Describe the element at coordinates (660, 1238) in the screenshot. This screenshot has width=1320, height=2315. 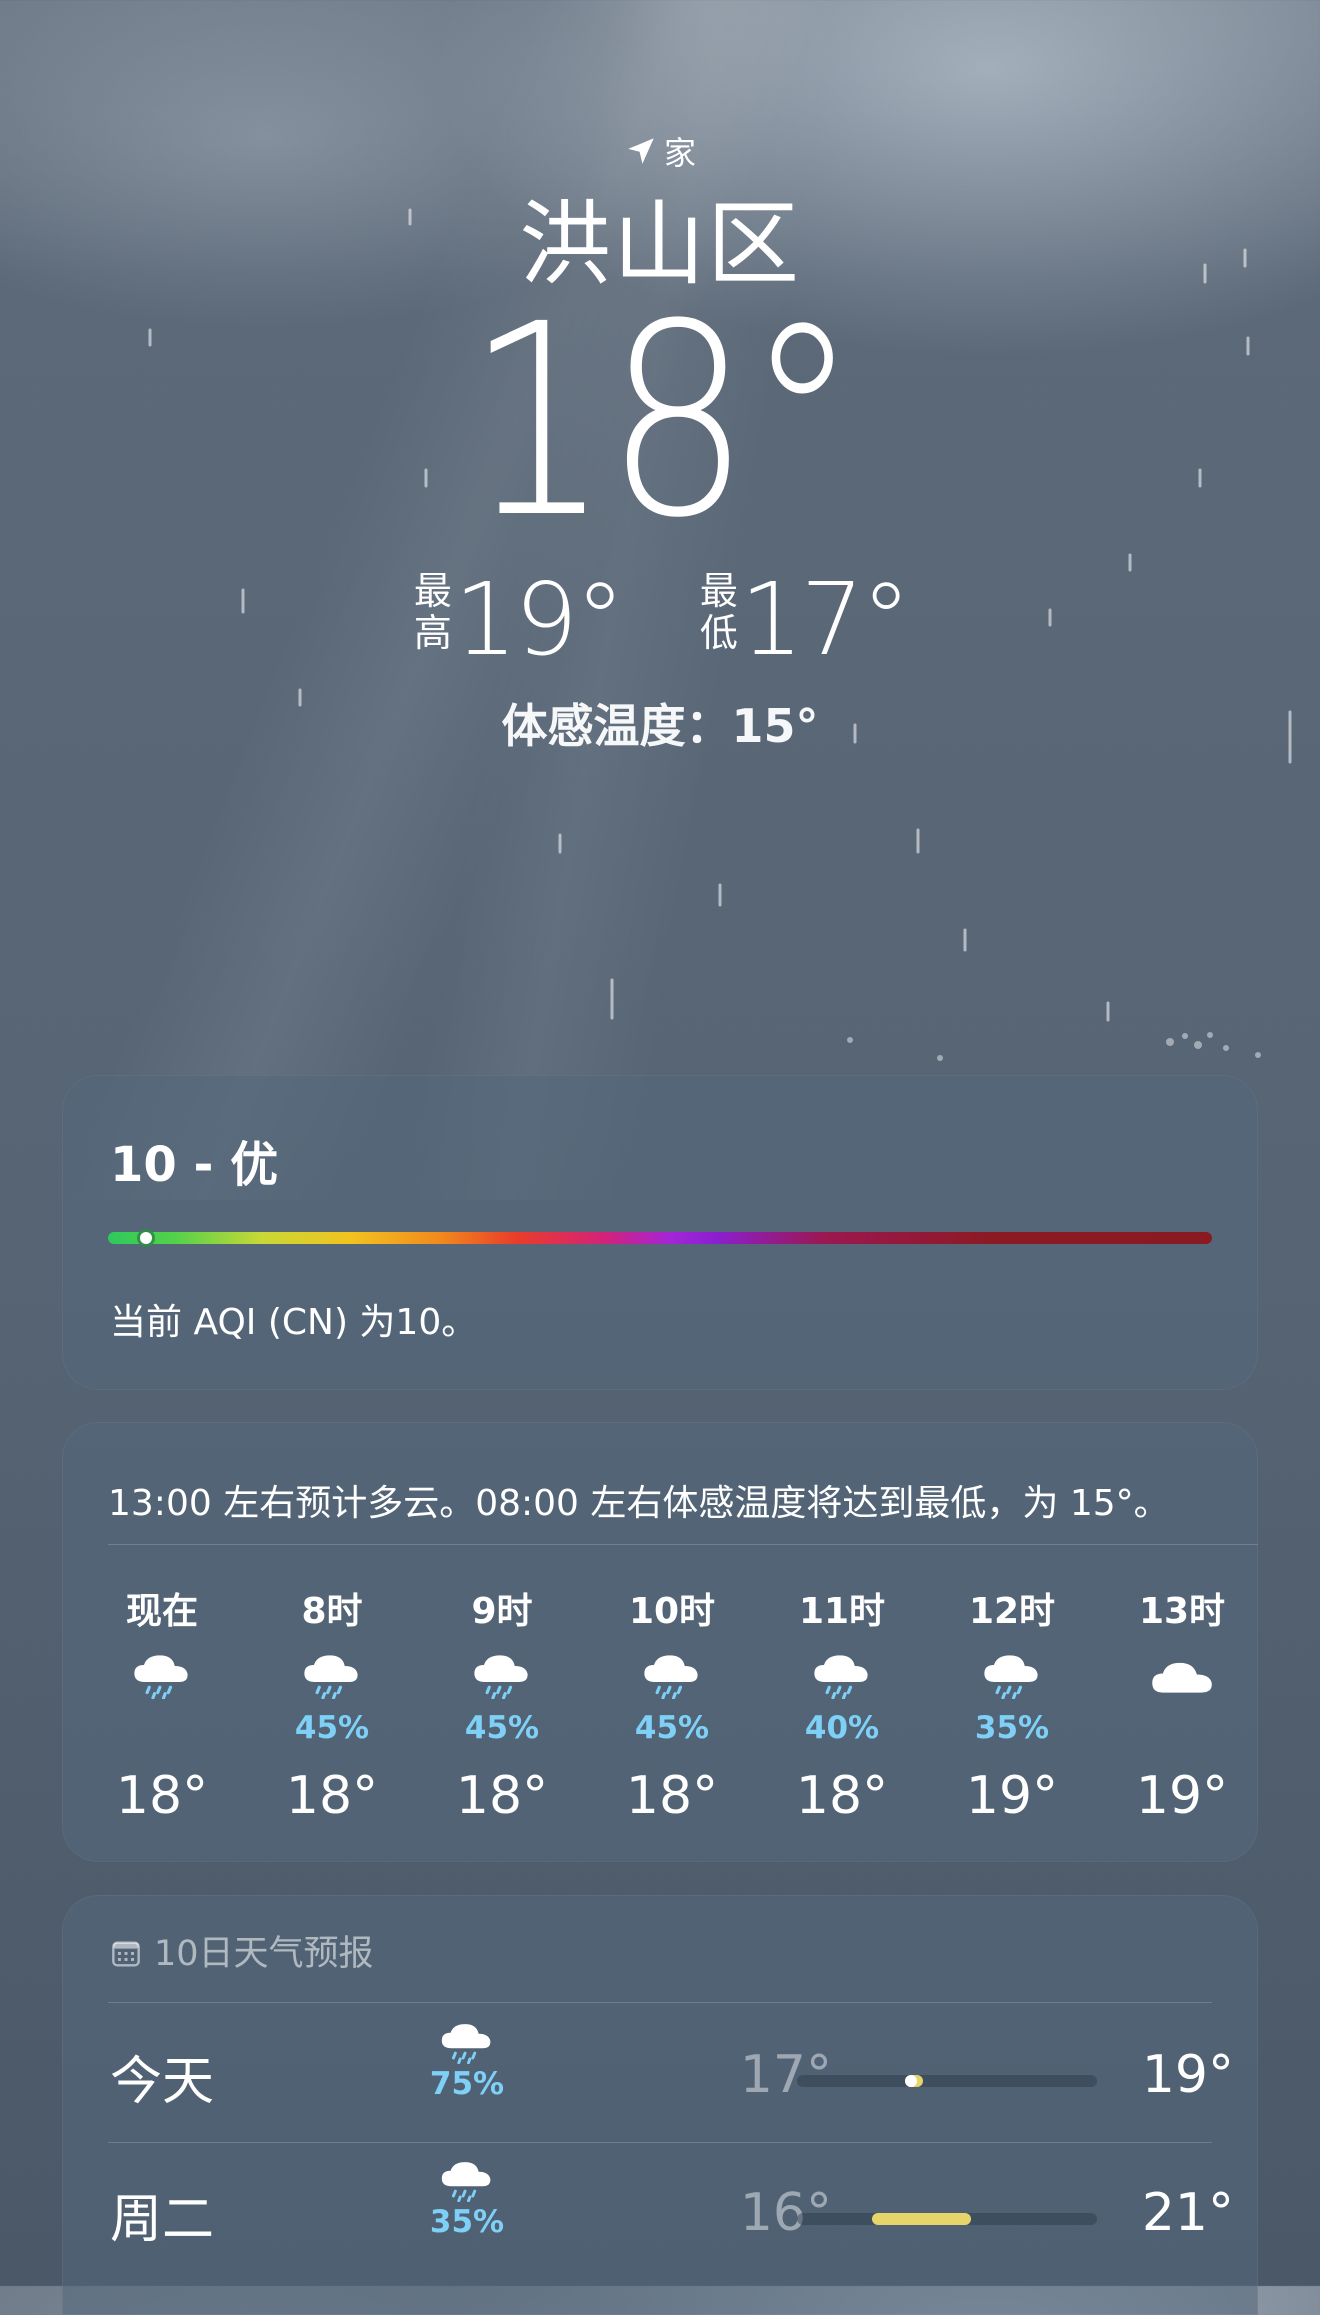
I see `aqi-scale-bar` at that location.